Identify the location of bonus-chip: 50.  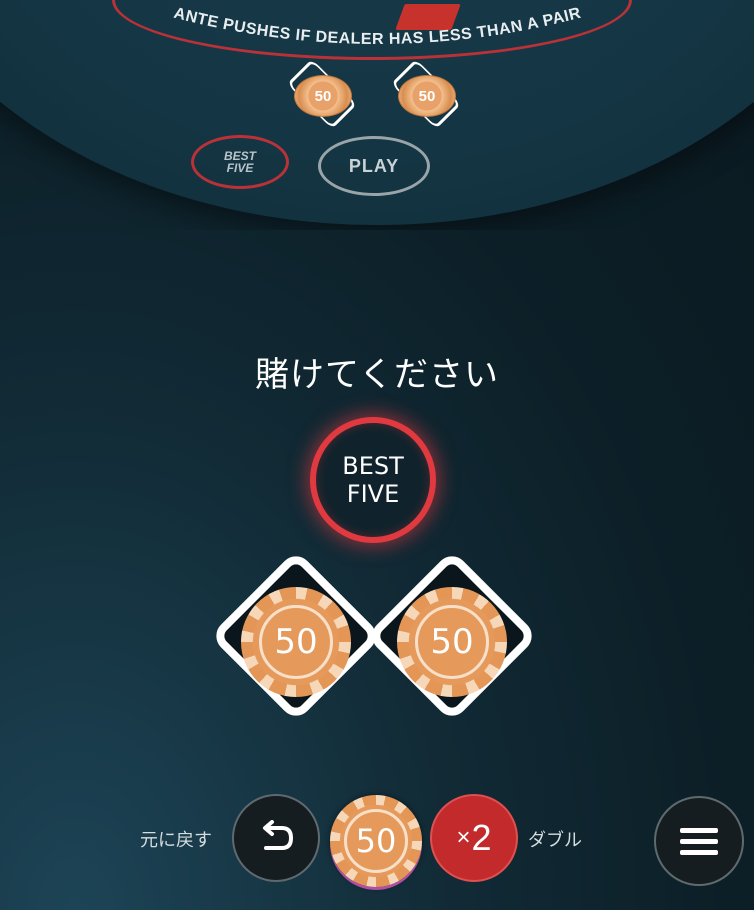
(452, 642).